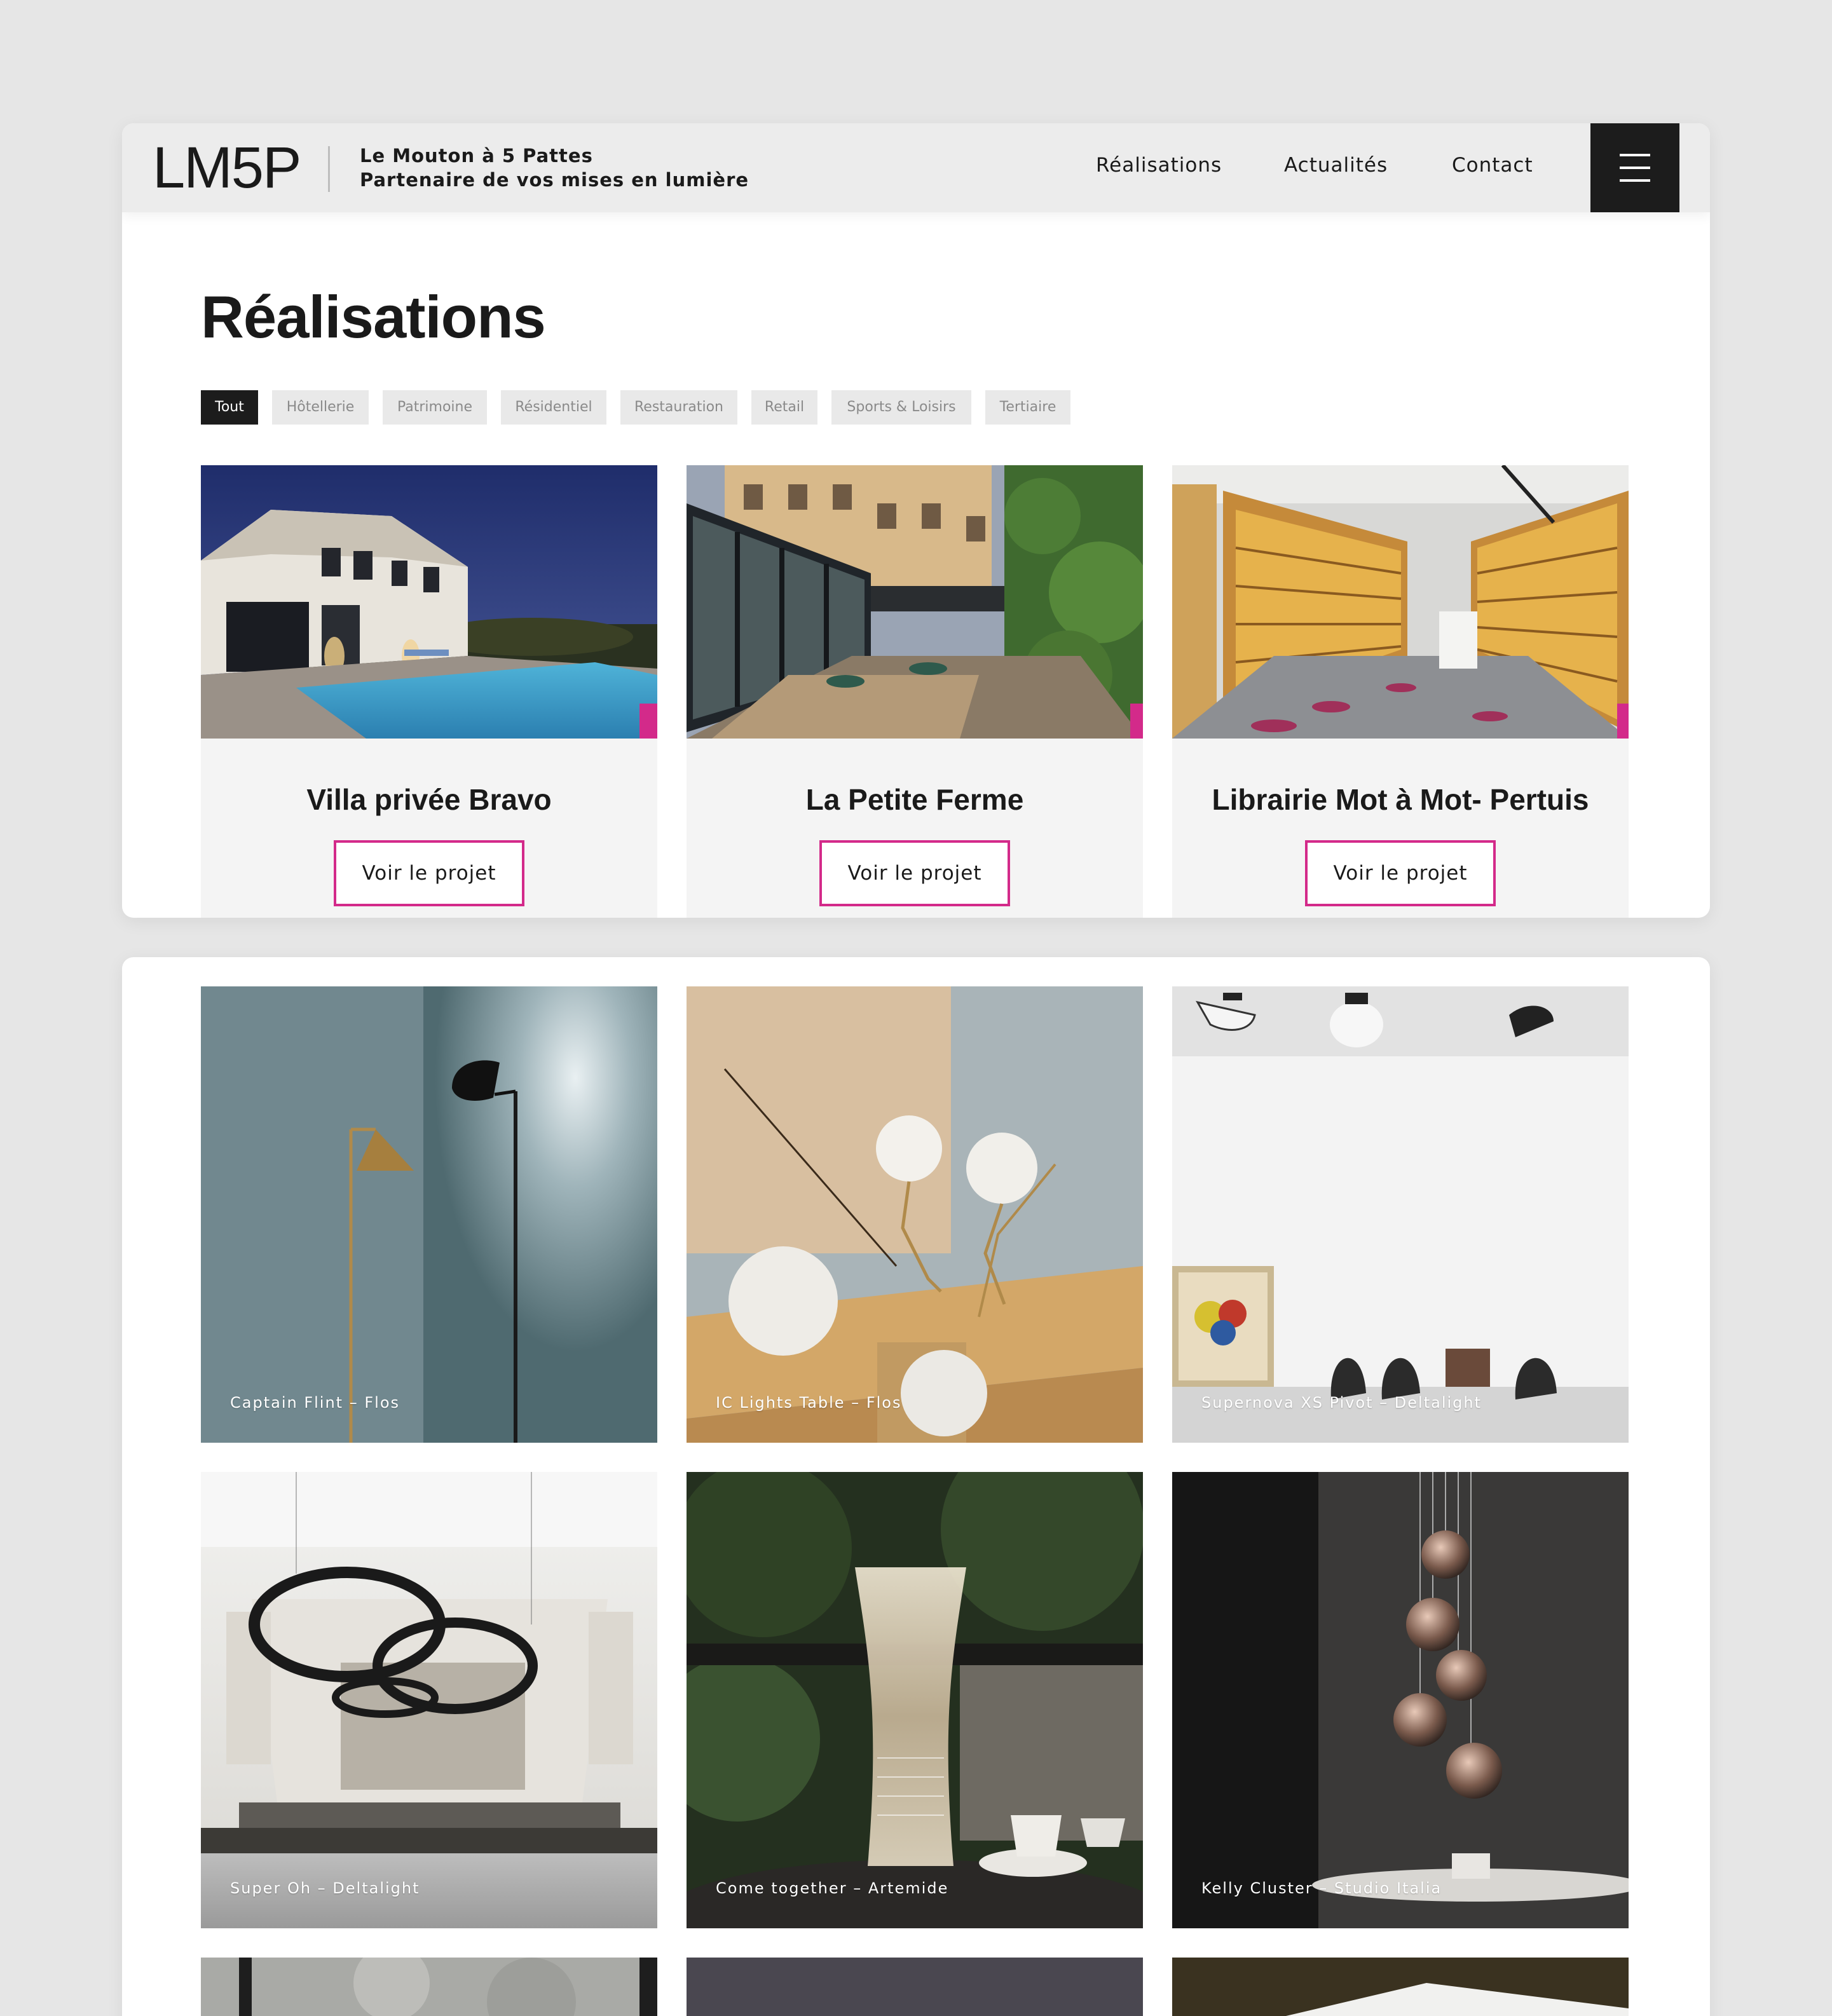  What do you see at coordinates (1400, 799) in the screenshot?
I see `project-title: Librairie Mot à Mot- Pertuis` at bounding box center [1400, 799].